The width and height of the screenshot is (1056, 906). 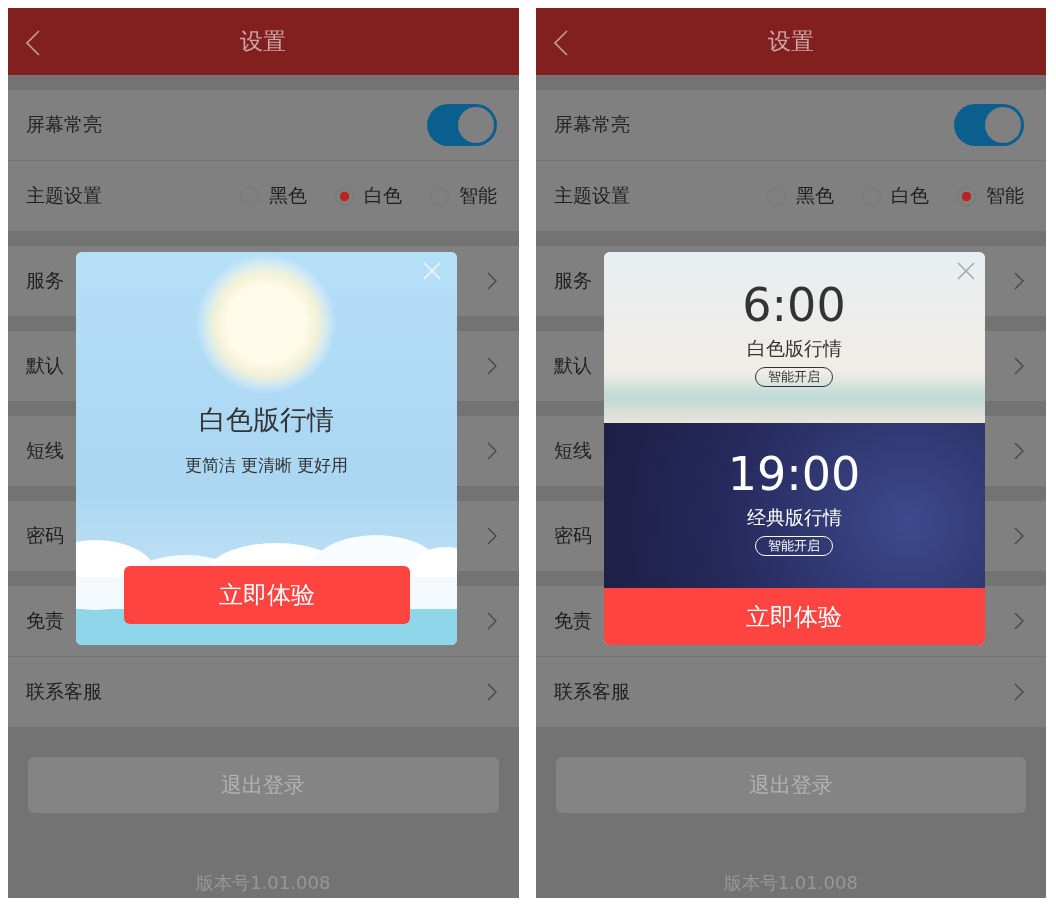 What do you see at coordinates (794, 348) in the screenshot?
I see `theme-title: 白色版行情` at bounding box center [794, 348].